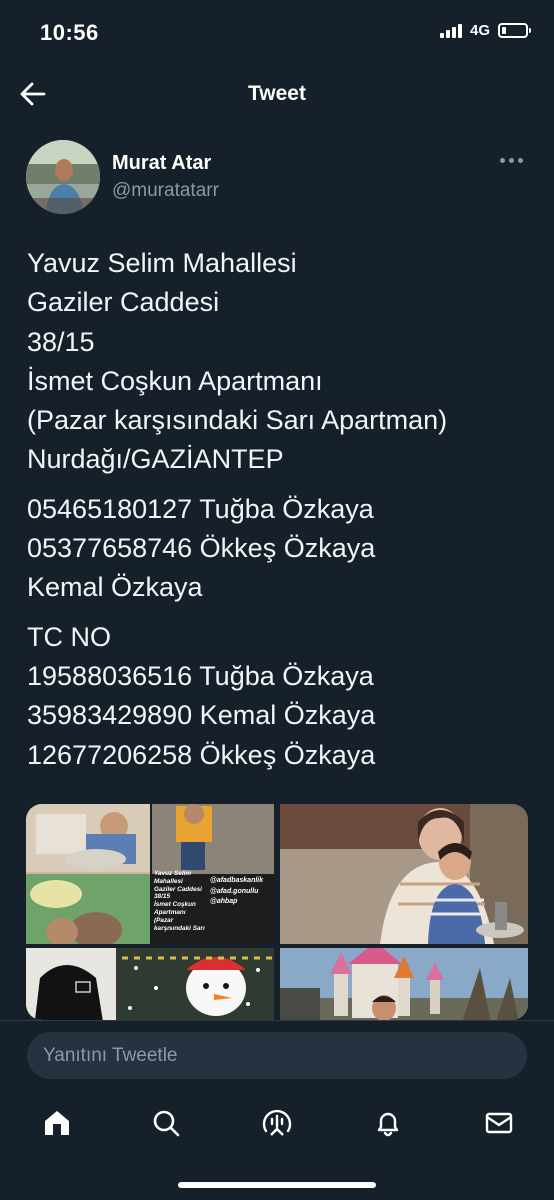 Image resolution: width=554 pixels, height=1200 pixels. I want to click on home-indicator, so click(277, 1185).